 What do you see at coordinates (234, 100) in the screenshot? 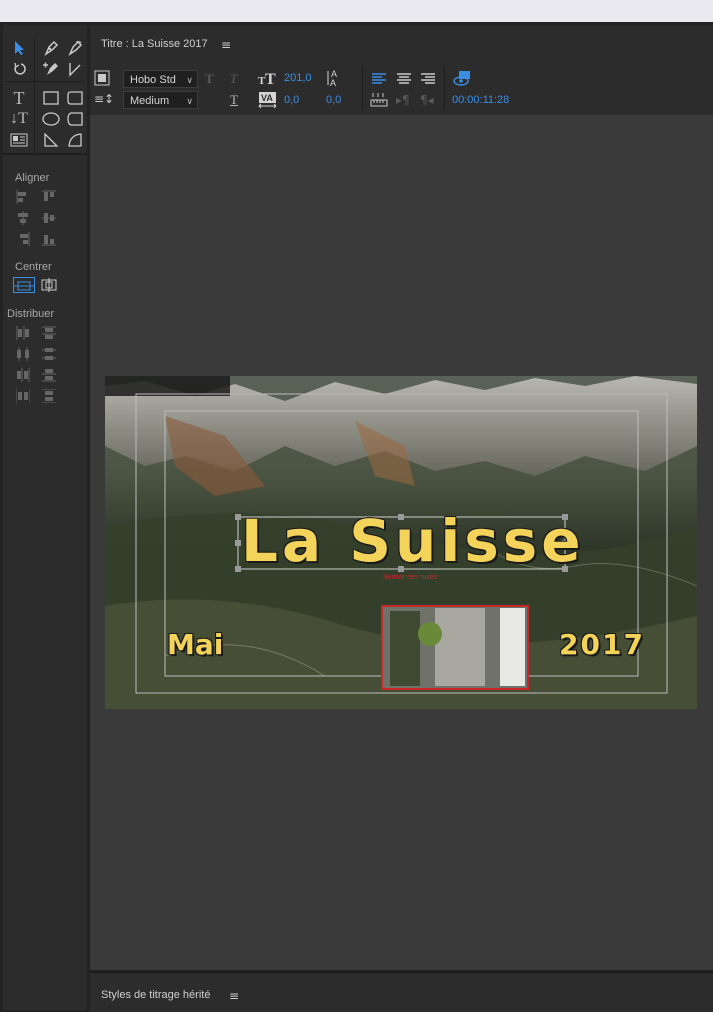
I see `underline-icon: T` at bounding box center [234, 100].